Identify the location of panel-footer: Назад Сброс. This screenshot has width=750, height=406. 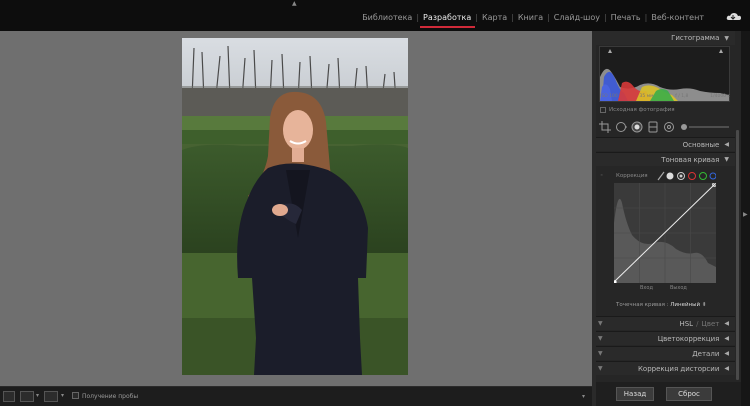
(668, 394).